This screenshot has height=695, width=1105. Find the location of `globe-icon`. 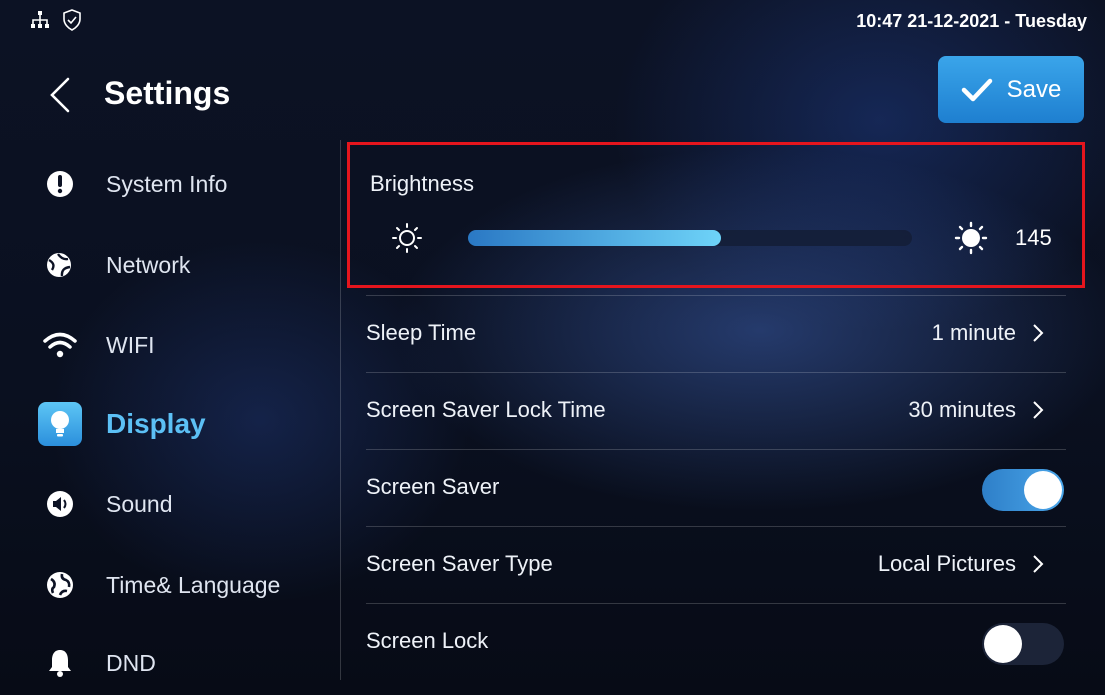

globe-icon is located at coordinates (60, 585).